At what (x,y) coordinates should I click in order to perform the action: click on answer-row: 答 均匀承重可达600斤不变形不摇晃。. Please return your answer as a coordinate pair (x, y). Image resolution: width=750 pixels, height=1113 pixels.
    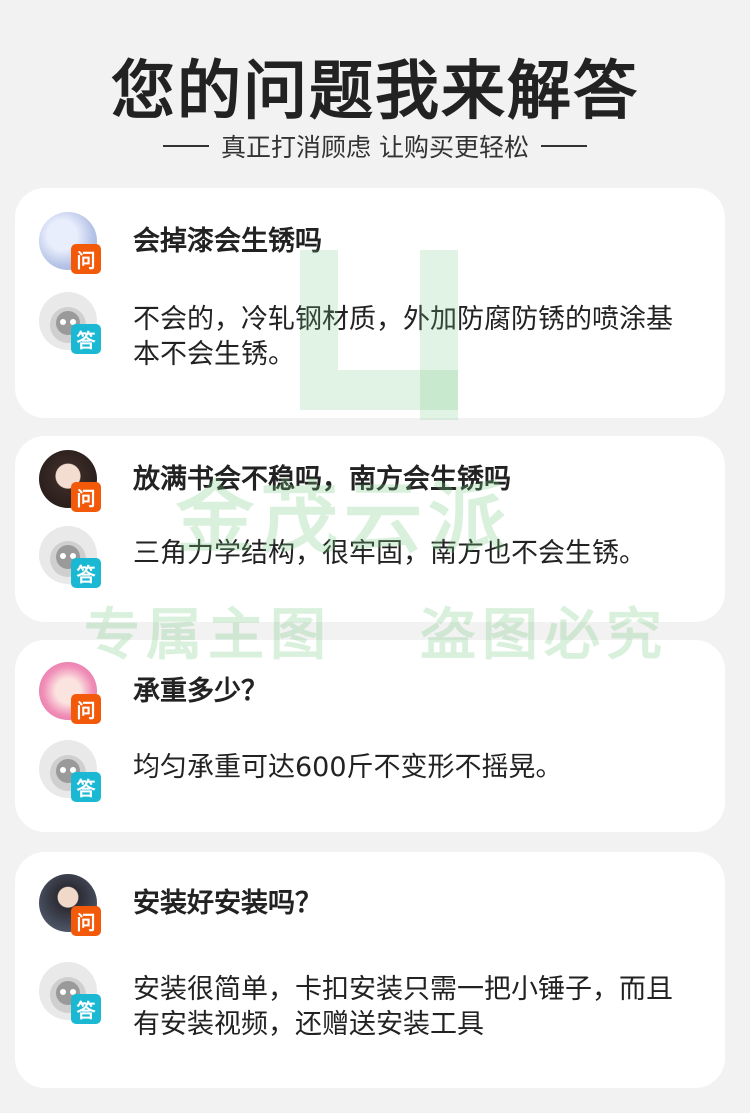
    Looking at the image, I should click on (372, 771).